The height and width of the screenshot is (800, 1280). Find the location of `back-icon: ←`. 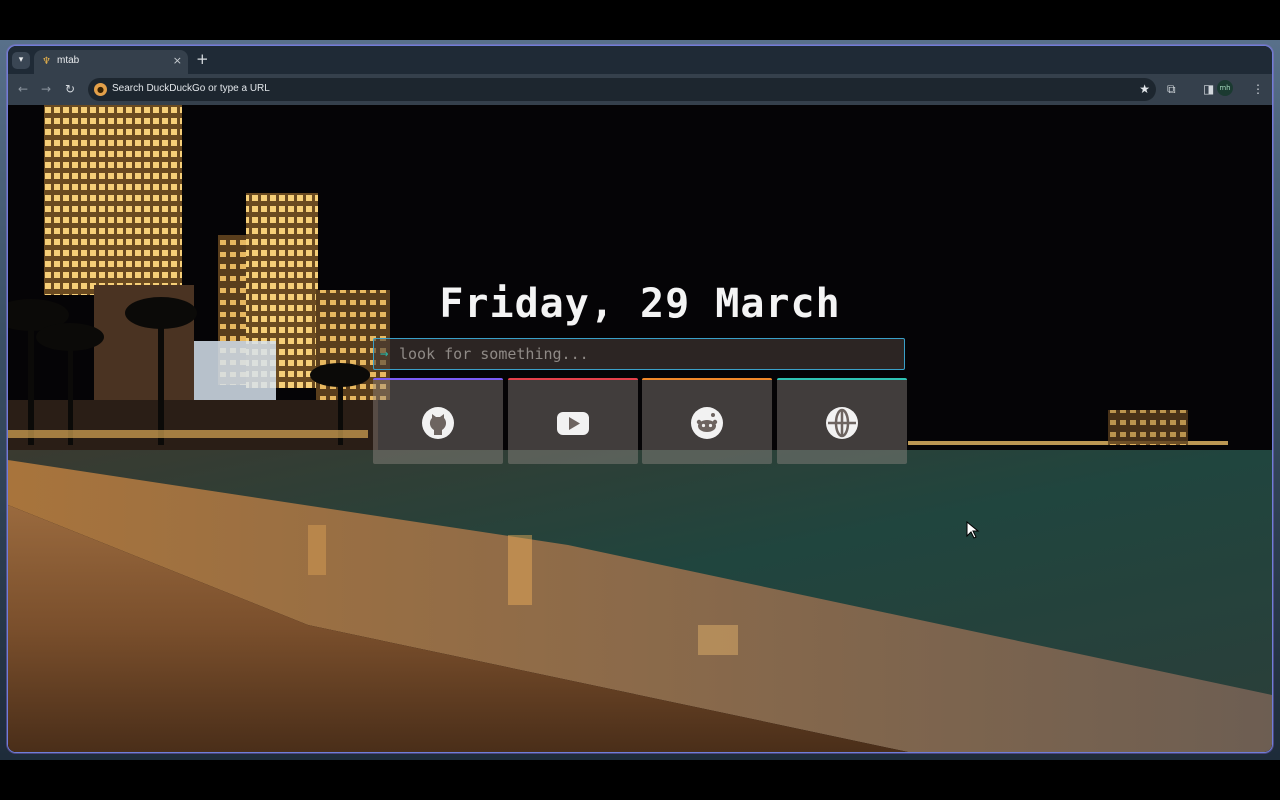

back-icon: ← is located at coordinates (23, 89).